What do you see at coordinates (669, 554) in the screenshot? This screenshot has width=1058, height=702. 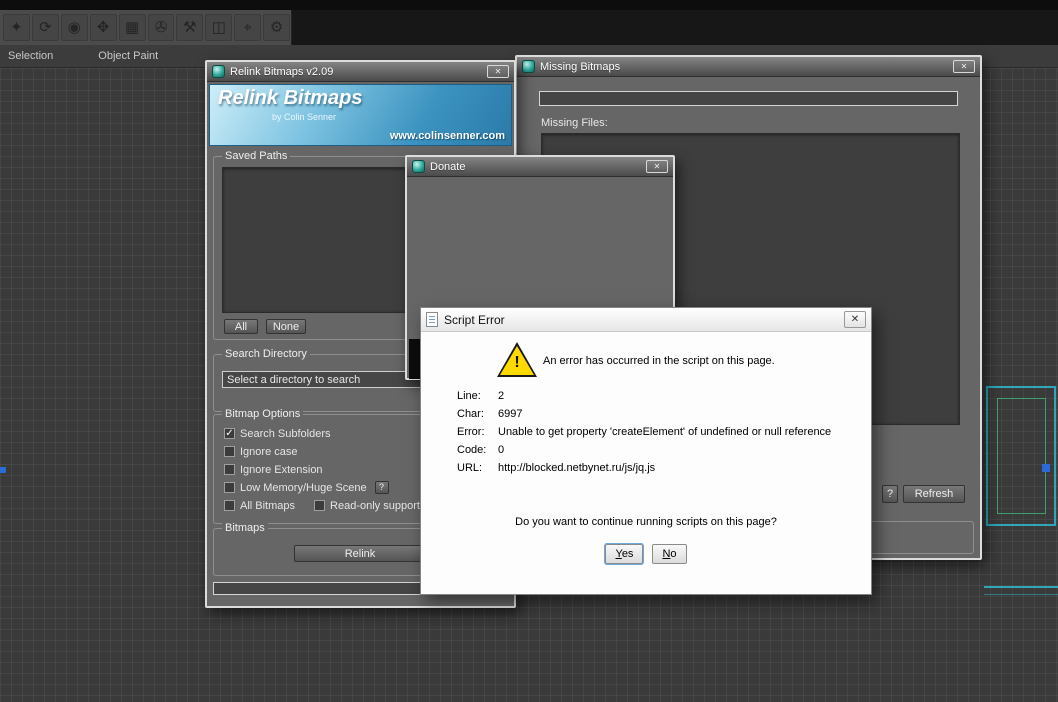 I see `no-button: No` at bounding box center [669, 554].